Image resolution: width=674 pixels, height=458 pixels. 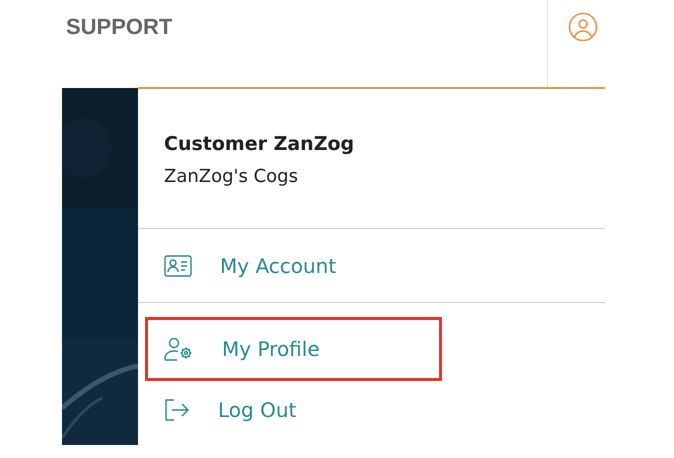 What do you see at coordinates (260, 144) in the screenshot?
I see `customer-name: Customer ZanZog` at bounding box center [260, 144].